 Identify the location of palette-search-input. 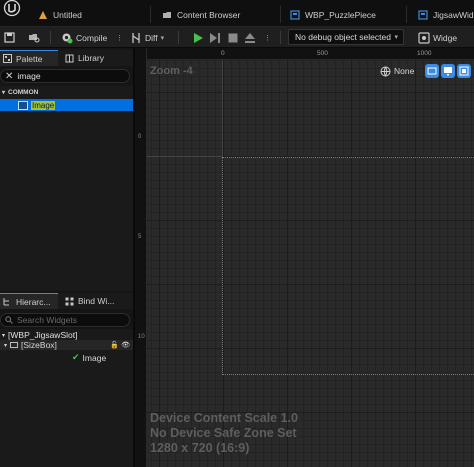
(67, 76).